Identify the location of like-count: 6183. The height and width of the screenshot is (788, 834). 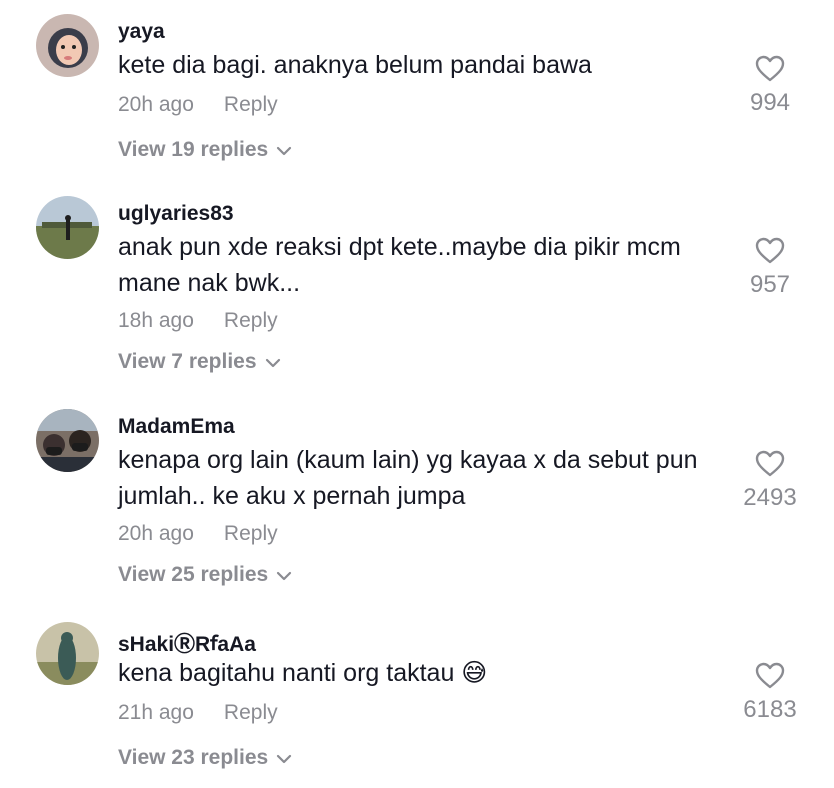
(770, 709).